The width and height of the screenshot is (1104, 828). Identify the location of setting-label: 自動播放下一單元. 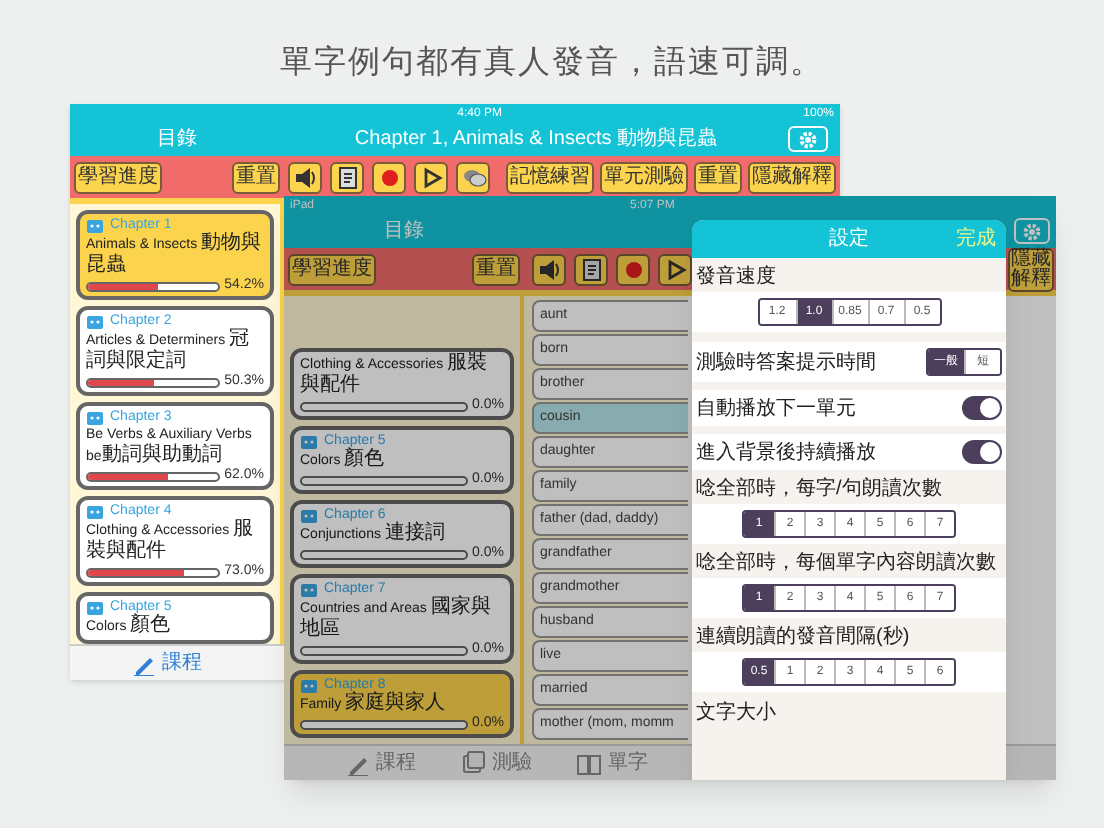
(776, 408).